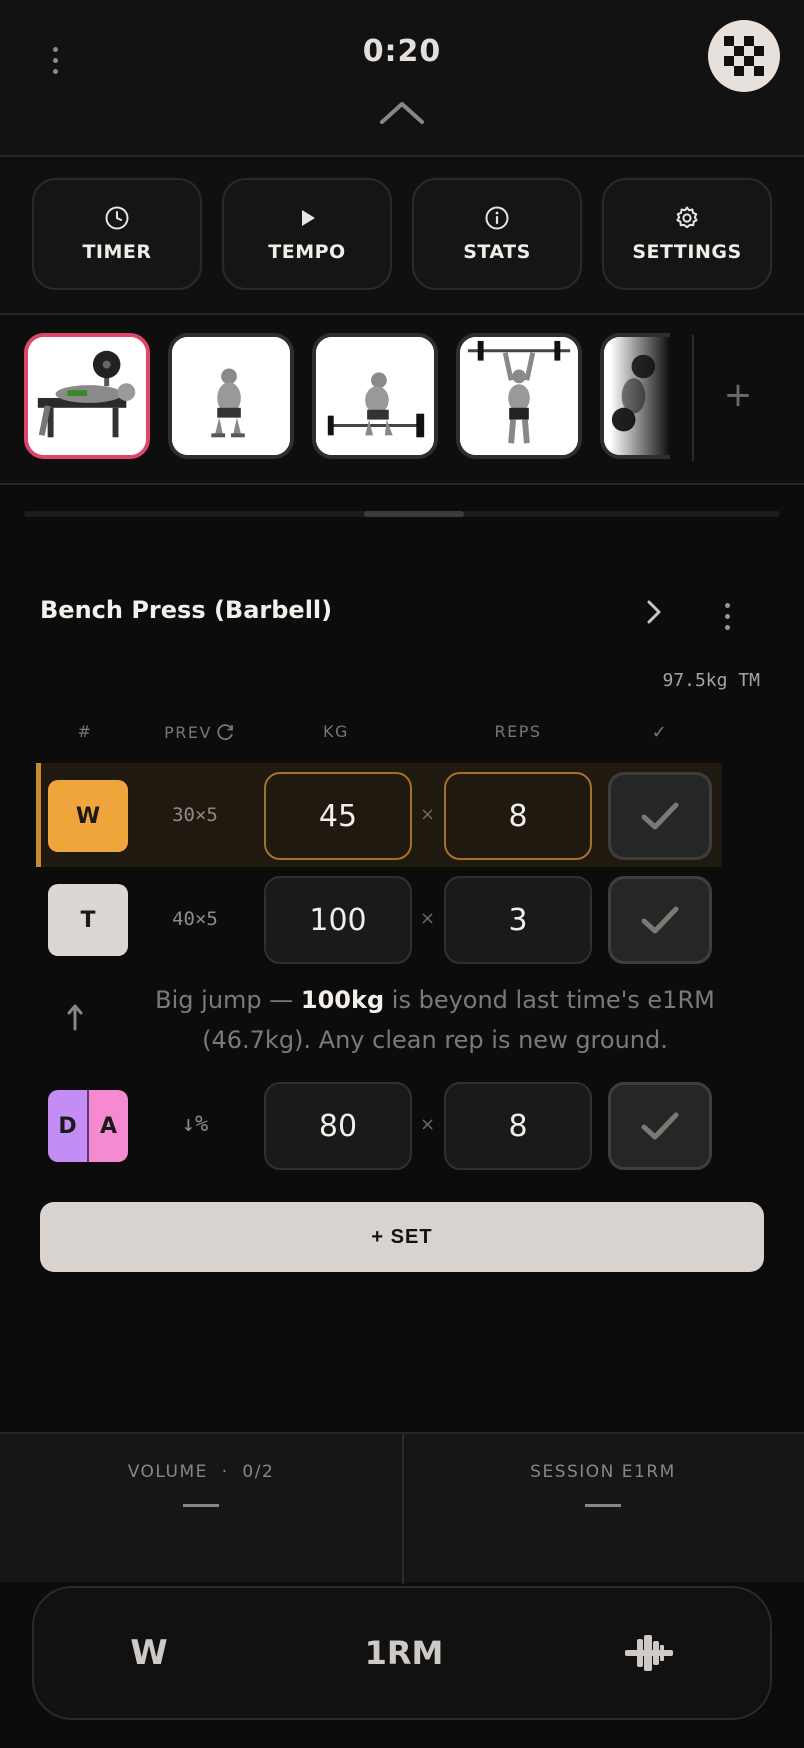  What do you see at coordinates (85, 731) in the screenshot?
I see `col-header-number: #` at bounding box center [85, 731].